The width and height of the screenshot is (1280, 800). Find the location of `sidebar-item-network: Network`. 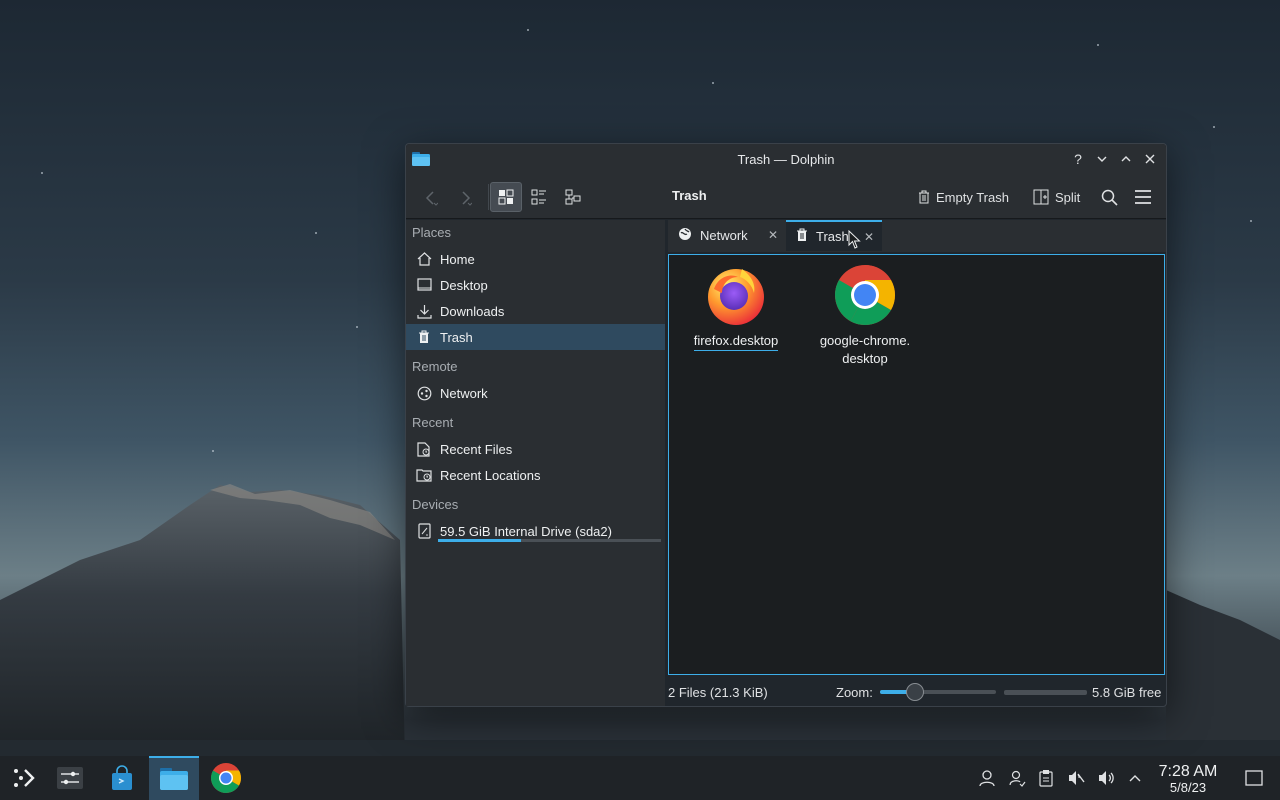

sidebar-item-network: Network is located at coordinates (535, 393).